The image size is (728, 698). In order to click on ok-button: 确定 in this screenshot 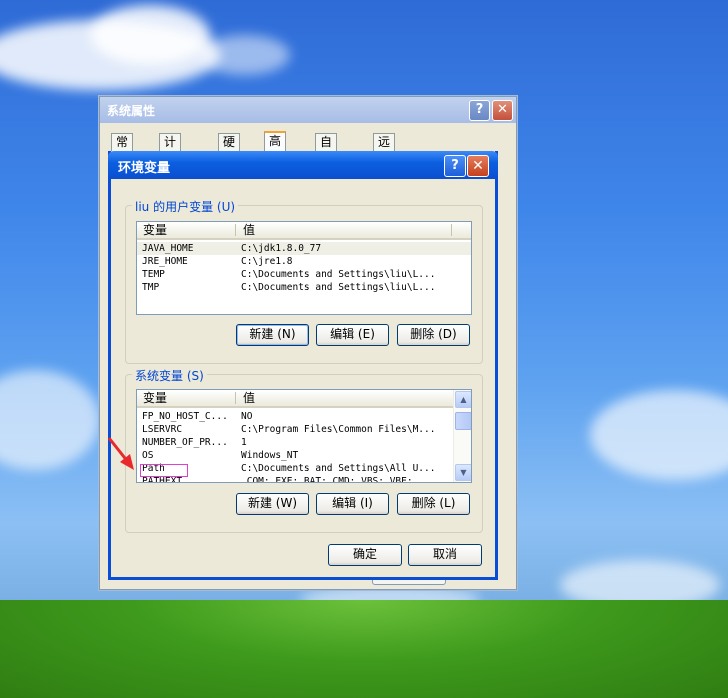, I will do `click(365, 555)`.